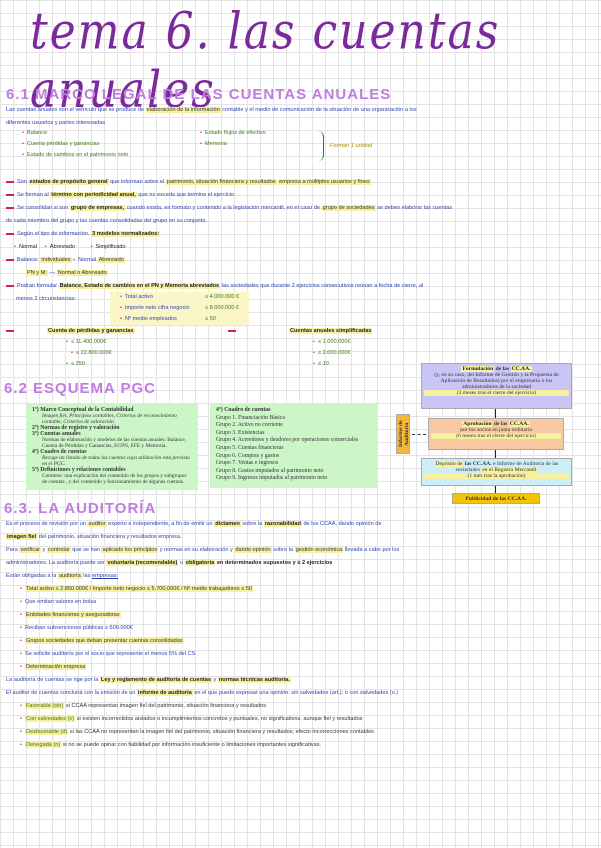 The width and height of the screenshot is (601, 848). What do you see at coordinates (46, 299) in the screenshot?
I see `text: menos 2 circunstancias:` at bounding box center [46, 299].